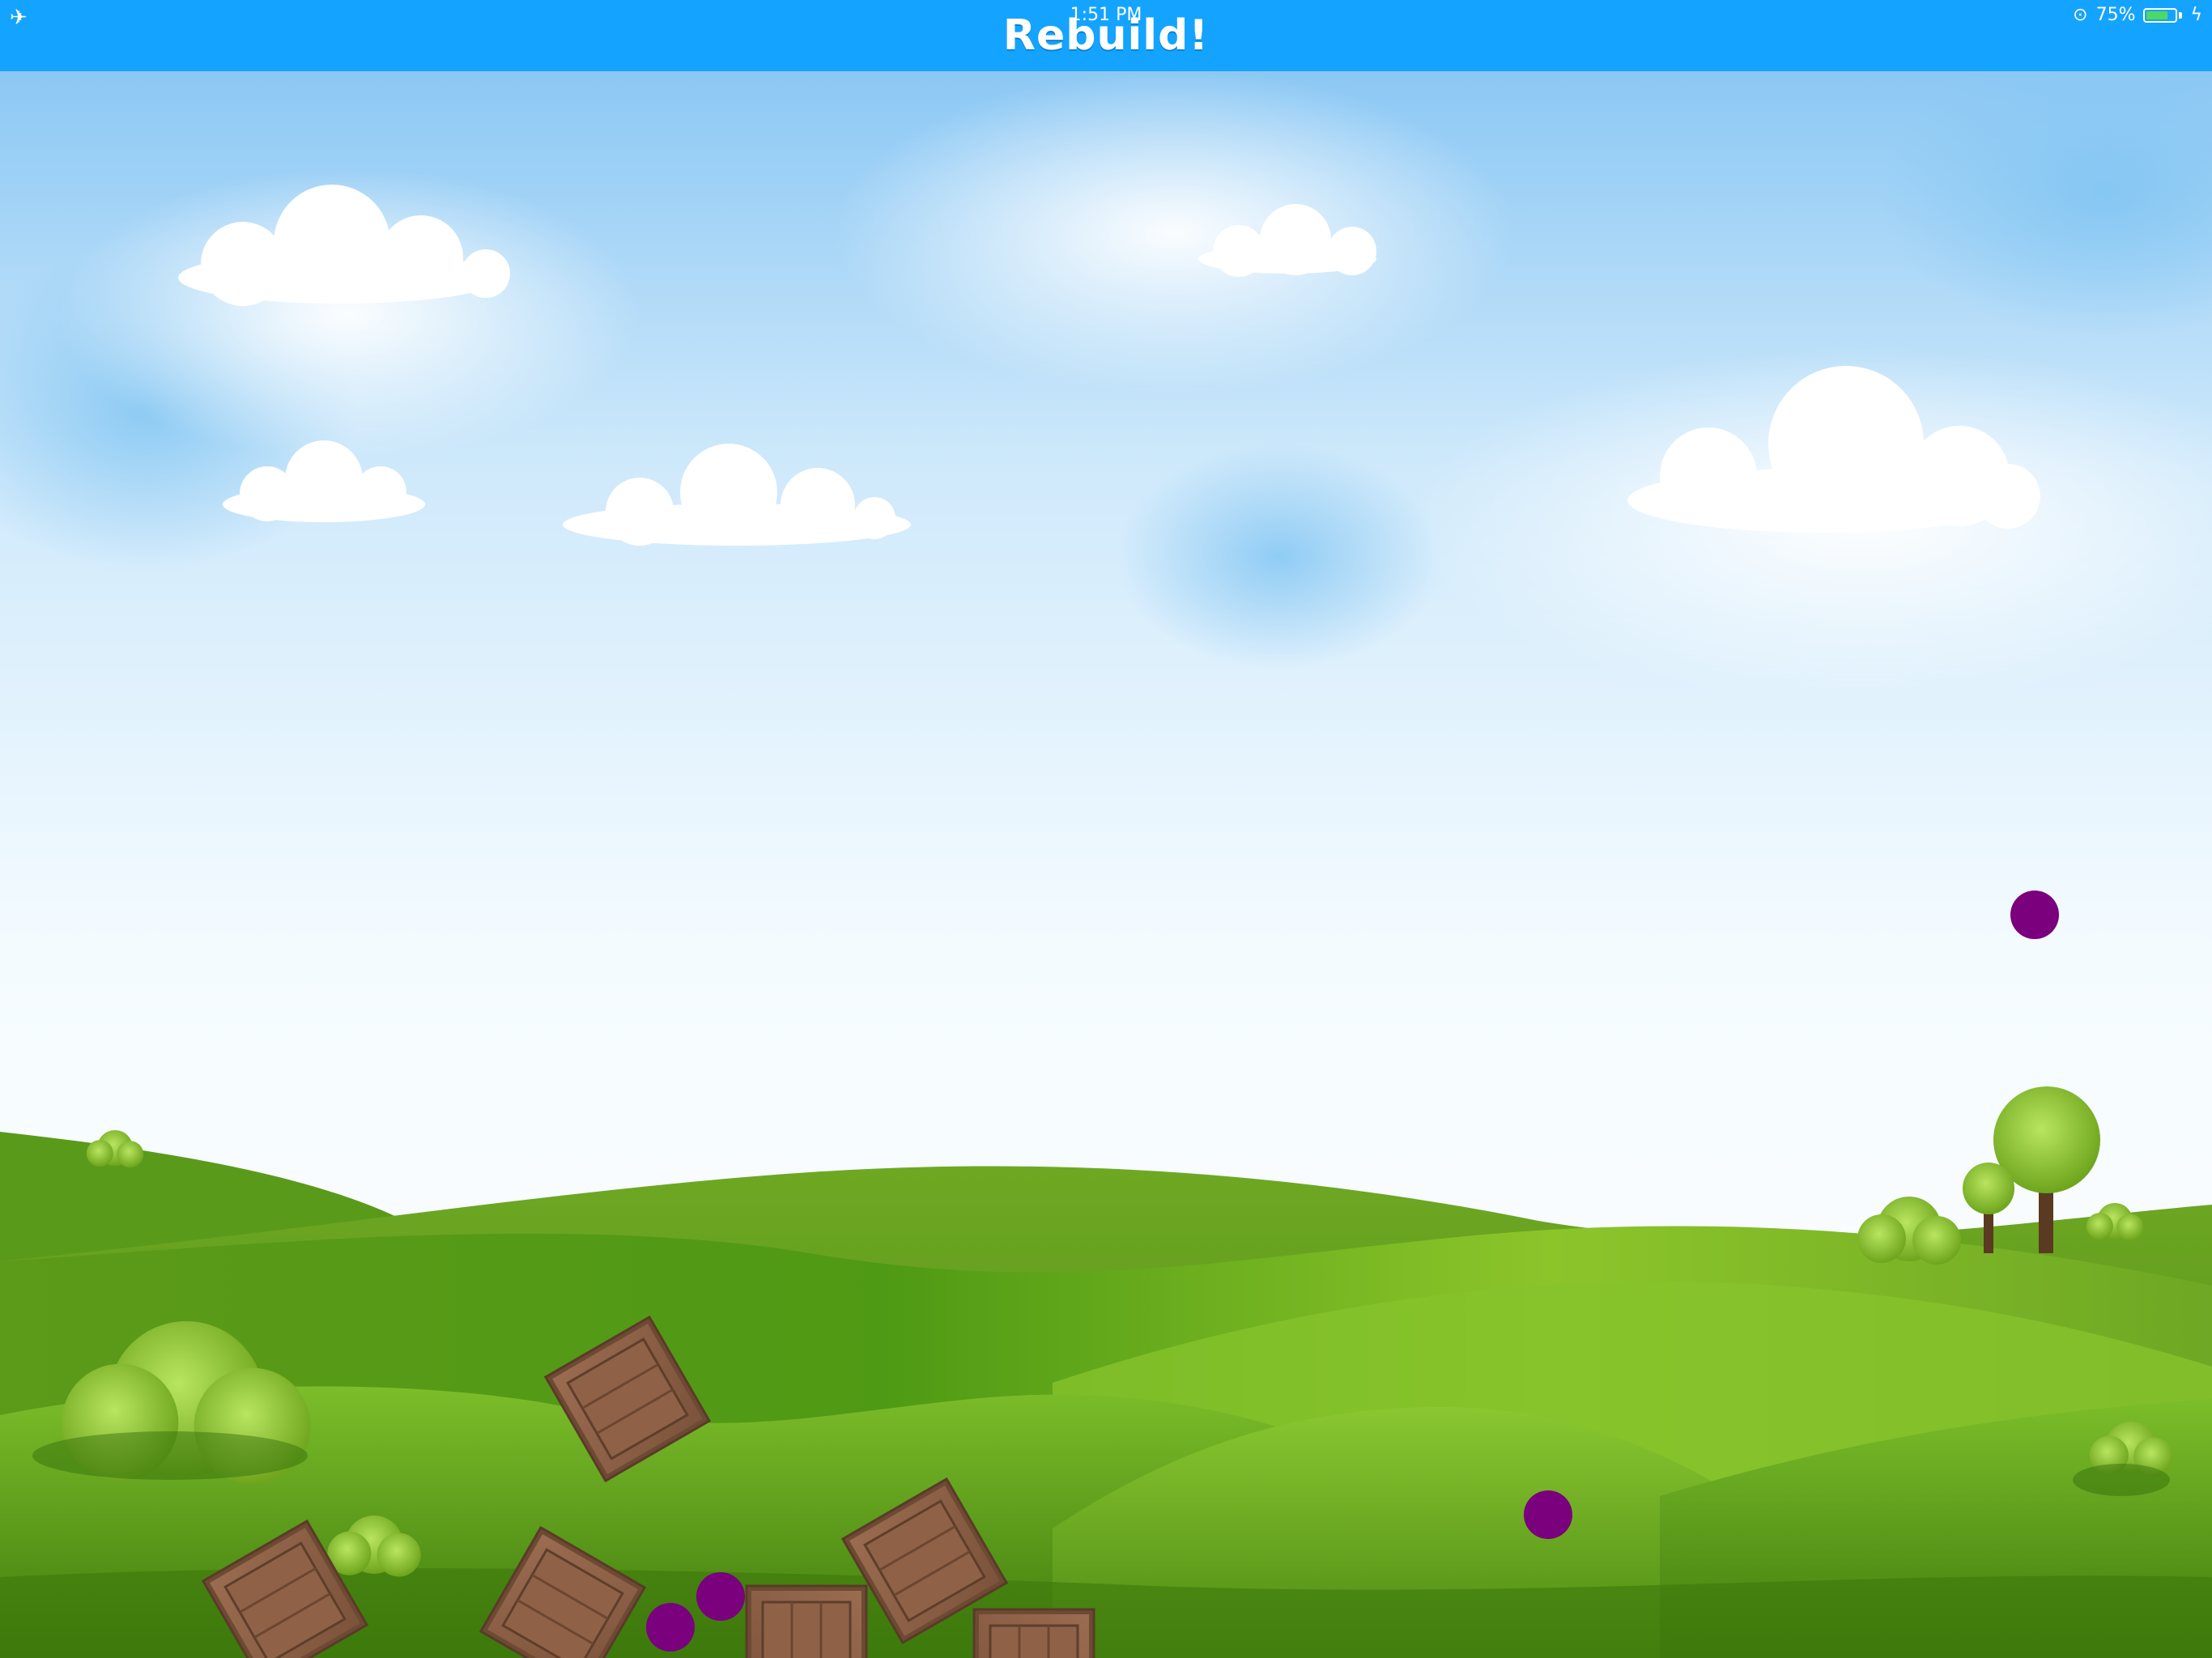  What do you see at coordinates (1279, 557) in the screenshot?
I see `sky-blue-patch` at bounding box center [1279, 557].